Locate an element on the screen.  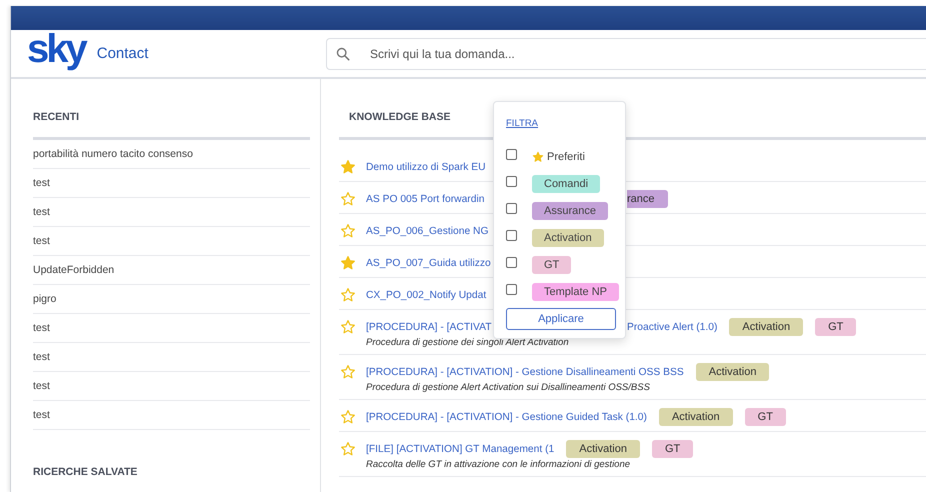
tag: rance is located at coordinates (647, 199).